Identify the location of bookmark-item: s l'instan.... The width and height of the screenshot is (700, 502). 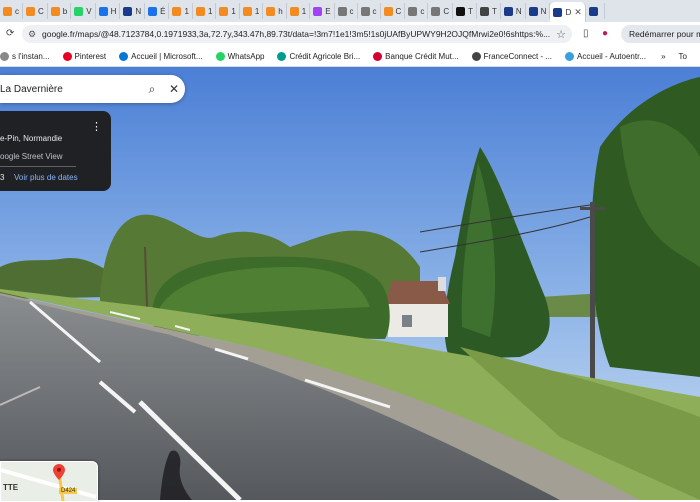
(25, 56).